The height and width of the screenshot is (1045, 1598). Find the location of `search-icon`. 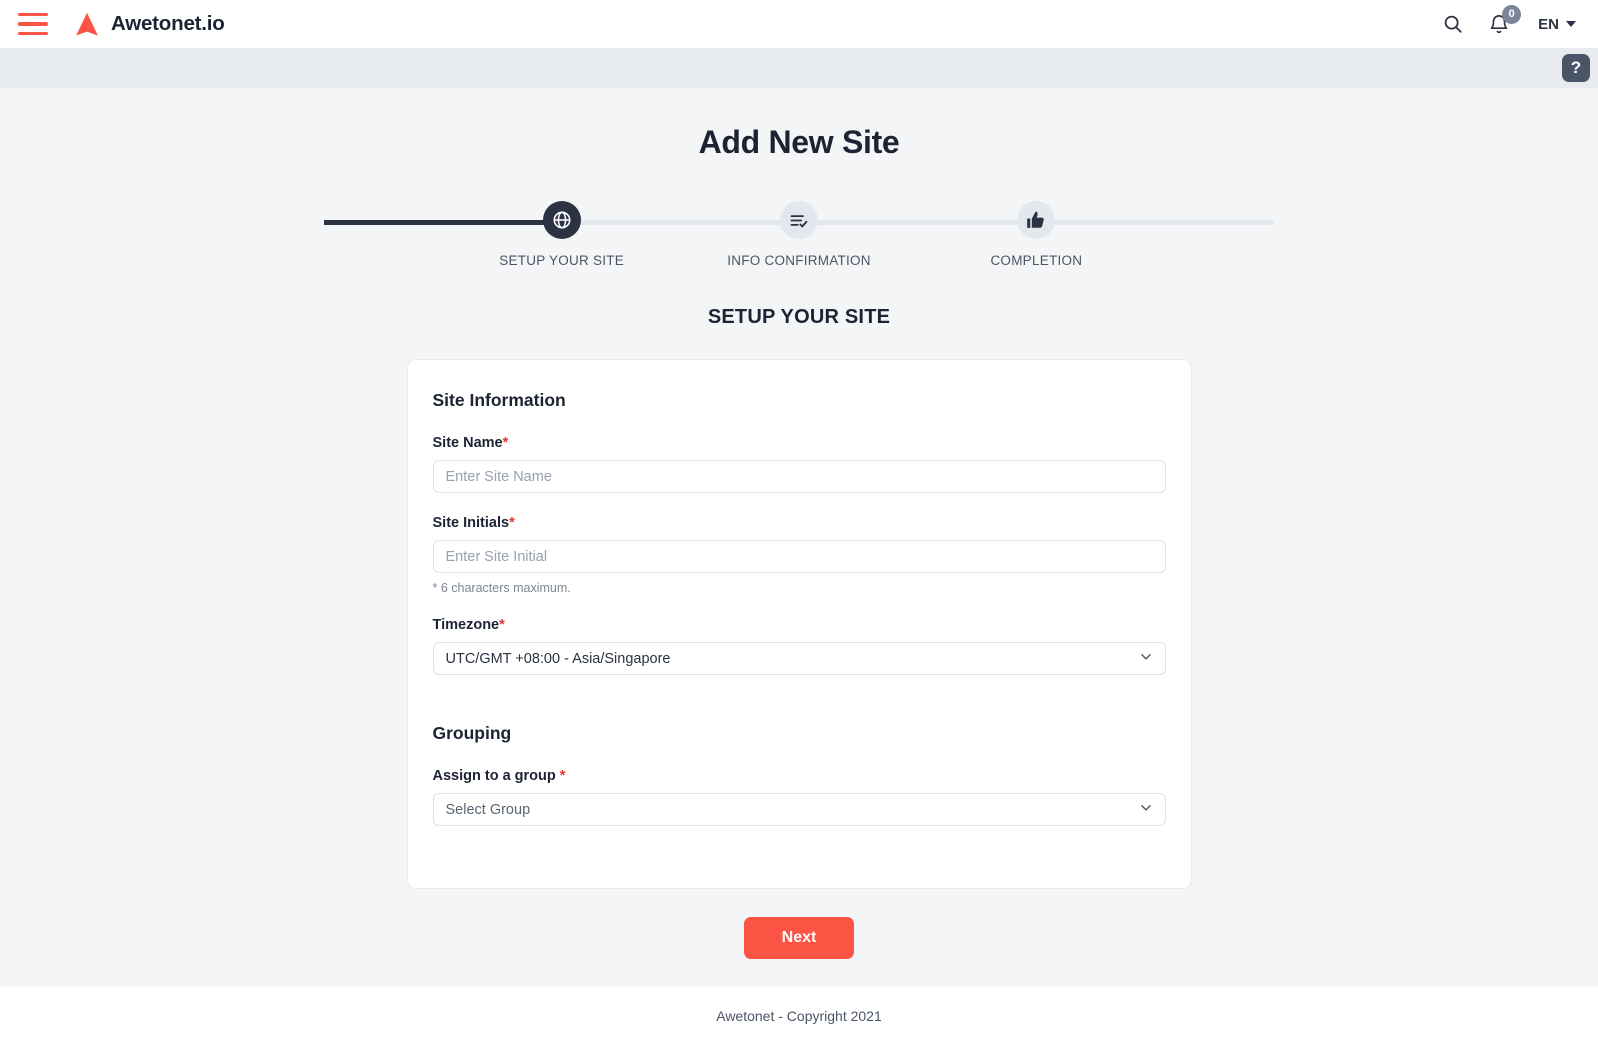

search-icon is located at coordinates (1453, 24).